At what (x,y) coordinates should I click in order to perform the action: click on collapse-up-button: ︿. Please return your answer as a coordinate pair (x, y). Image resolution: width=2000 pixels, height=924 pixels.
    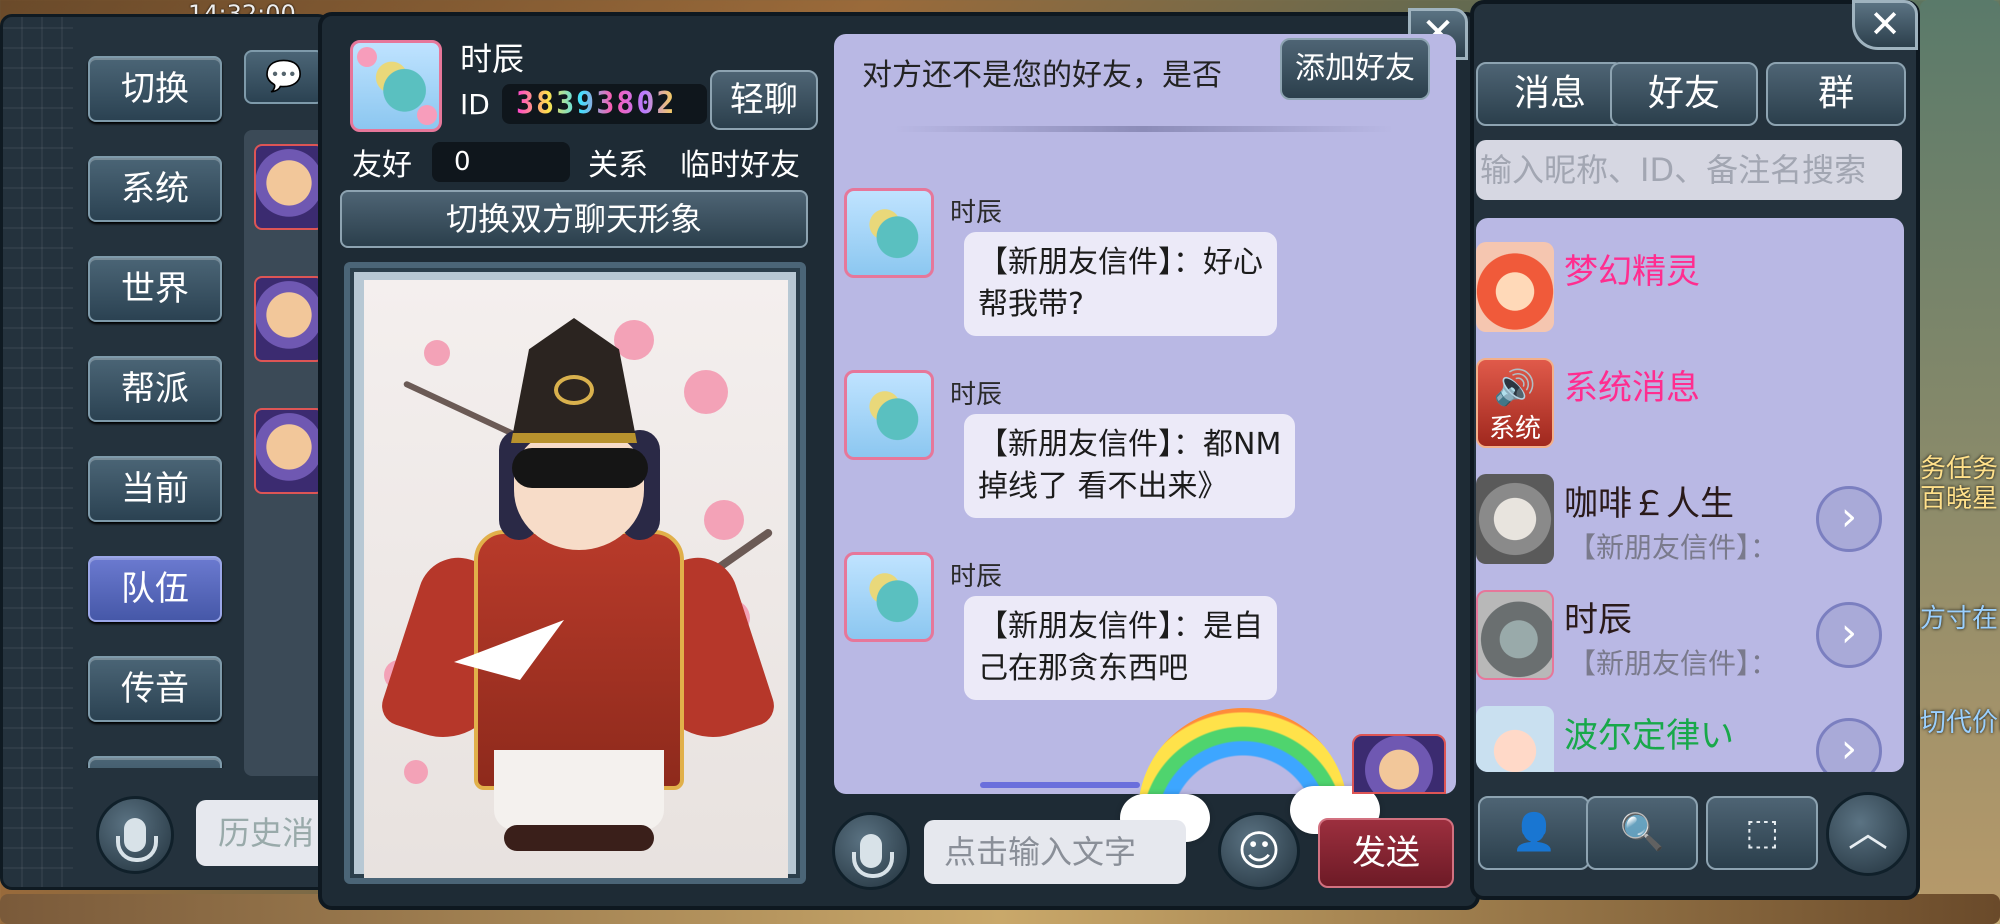
    Looking at the image, I should click on (1868, 834).